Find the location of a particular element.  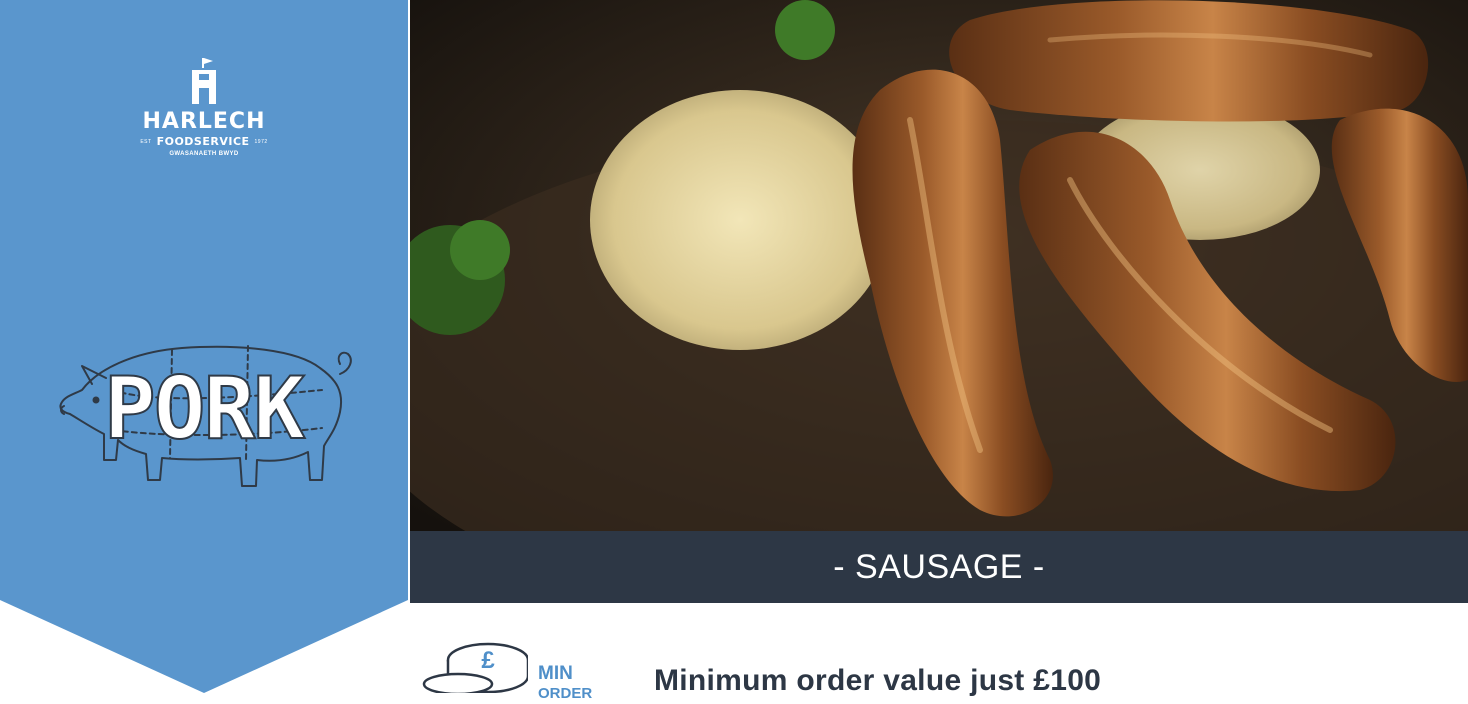

brand-welsh: GWASANAETH BWYD is located at coordinates (204, 154).